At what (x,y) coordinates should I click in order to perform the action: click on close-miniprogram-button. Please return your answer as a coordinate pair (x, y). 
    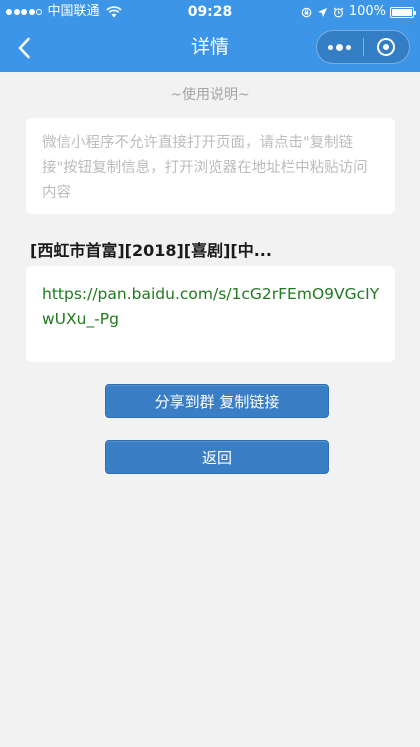
    Looking at the image, I should click on (386, 47).